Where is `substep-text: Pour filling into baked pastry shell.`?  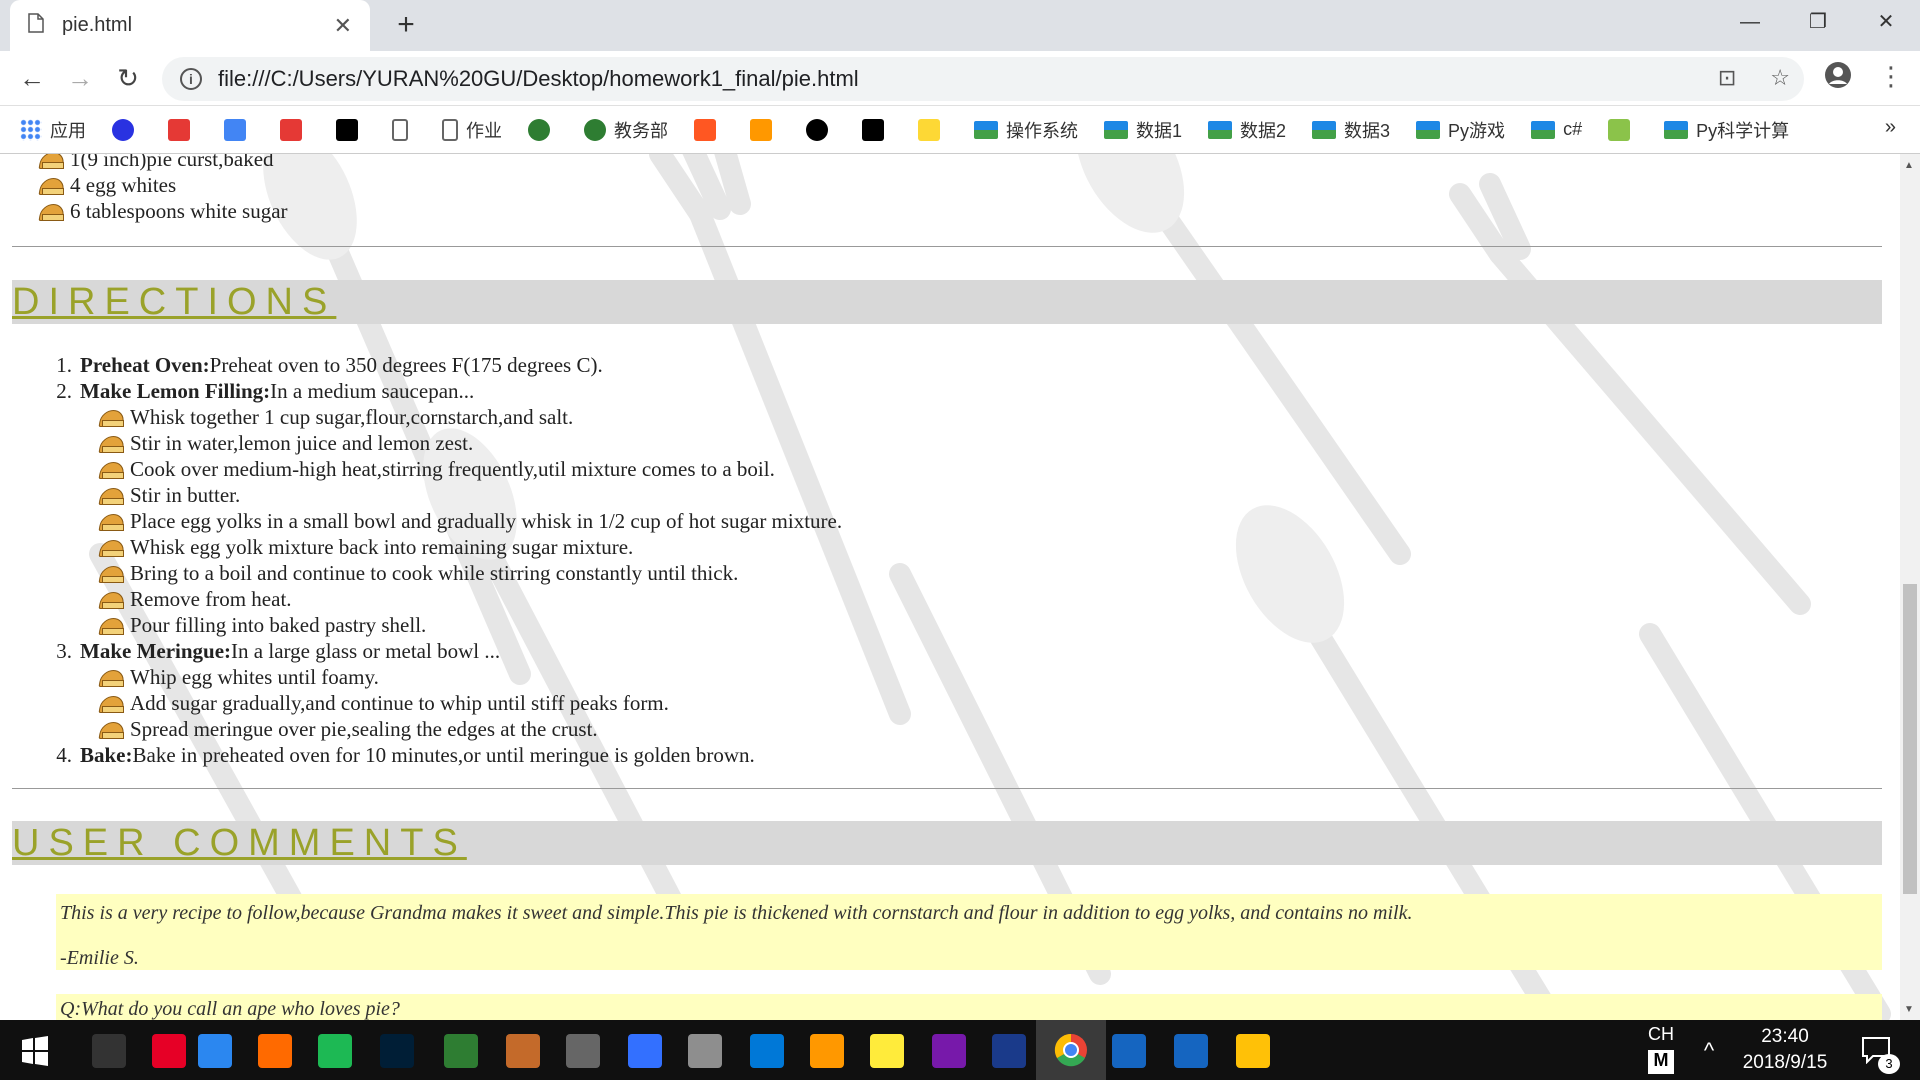
substep-text: Pour filling into baked pastry shell. is located at coordinates (278, 624).